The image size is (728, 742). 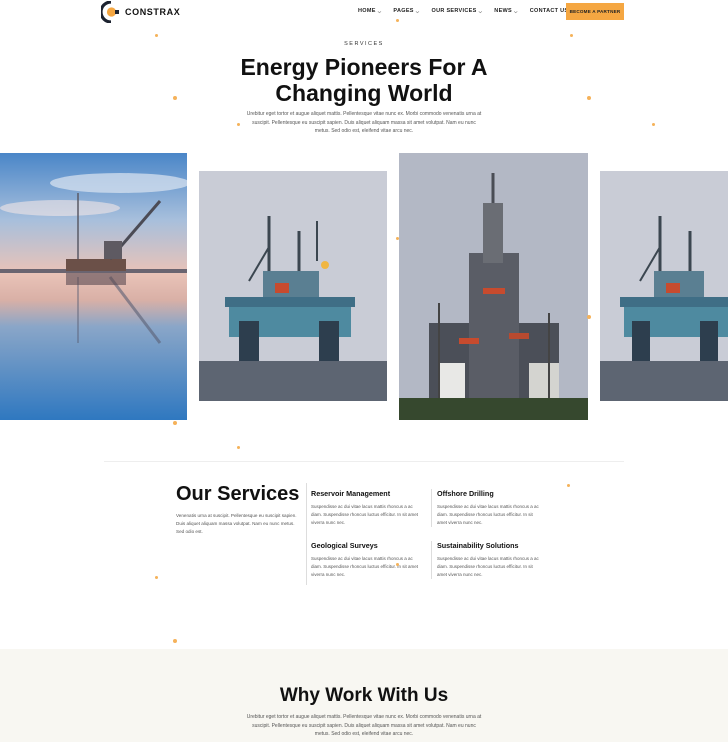 I want to click on nav-item-home: HOME ⌵, so click(x=369, y=11).